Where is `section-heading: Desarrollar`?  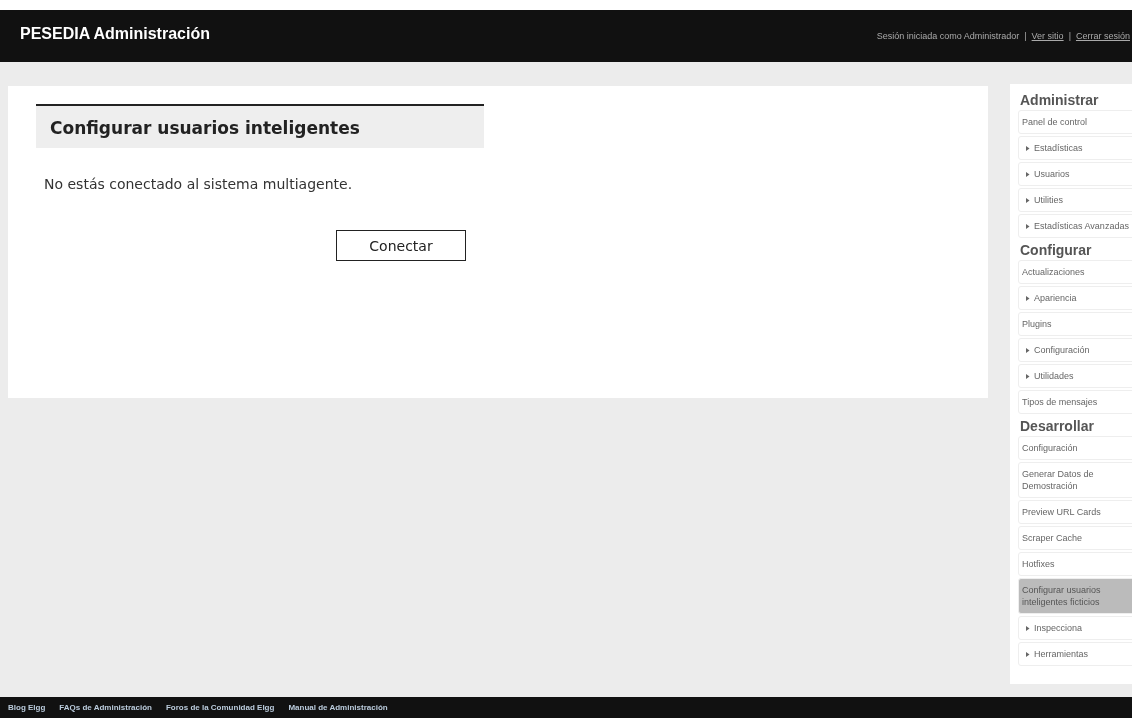
section-heading: Desarrollar is located at coordinates (1057, 426).